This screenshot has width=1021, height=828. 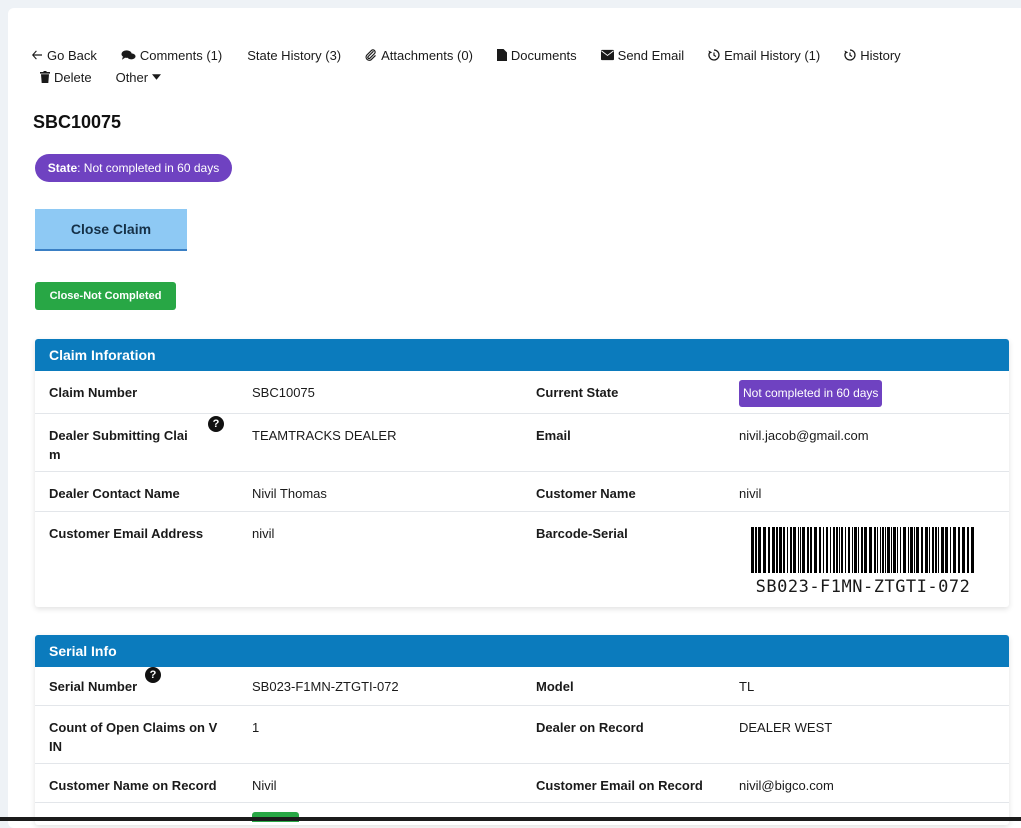 I want to click on delete-link: Delete, so click(x=66, y=77).